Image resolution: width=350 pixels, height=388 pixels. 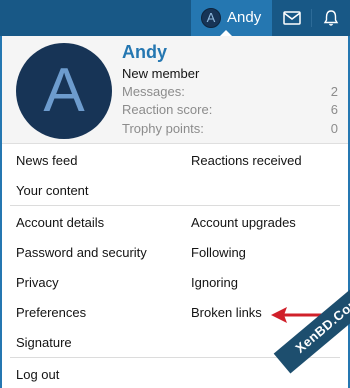 I want to click on stat-label: Trophy points:, so click(x=163, y=128).